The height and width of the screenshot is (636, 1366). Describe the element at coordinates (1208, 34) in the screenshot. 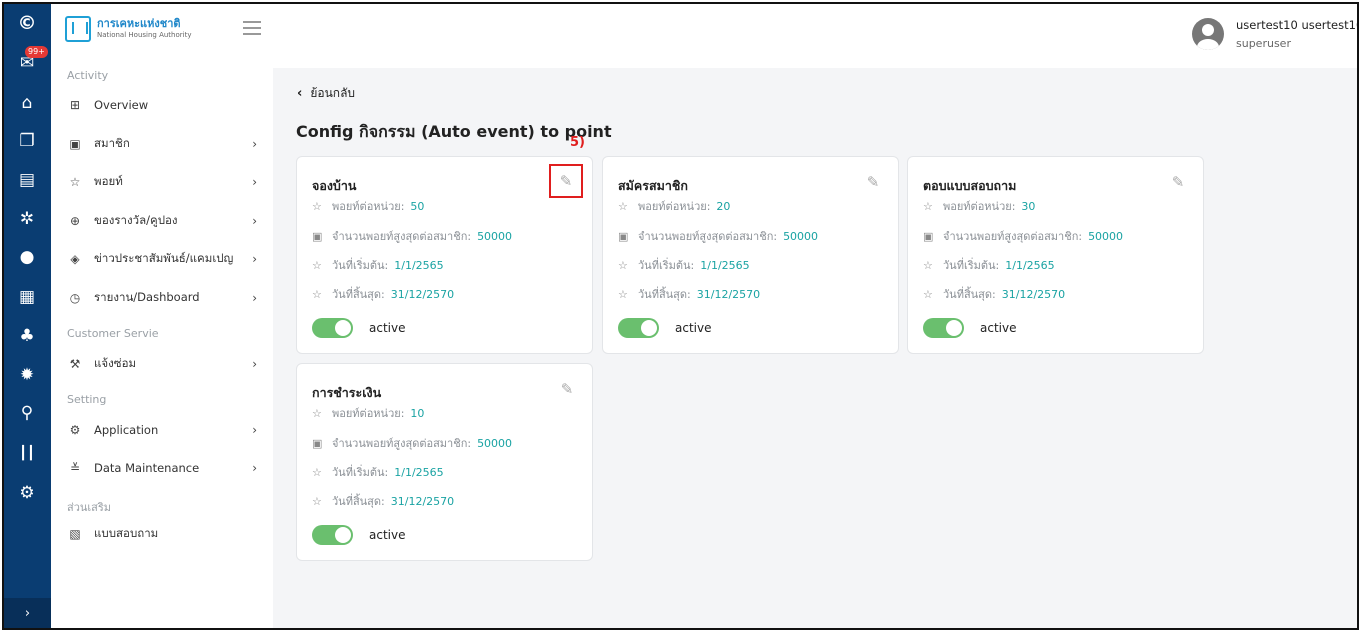

I see `avatar` at that location.